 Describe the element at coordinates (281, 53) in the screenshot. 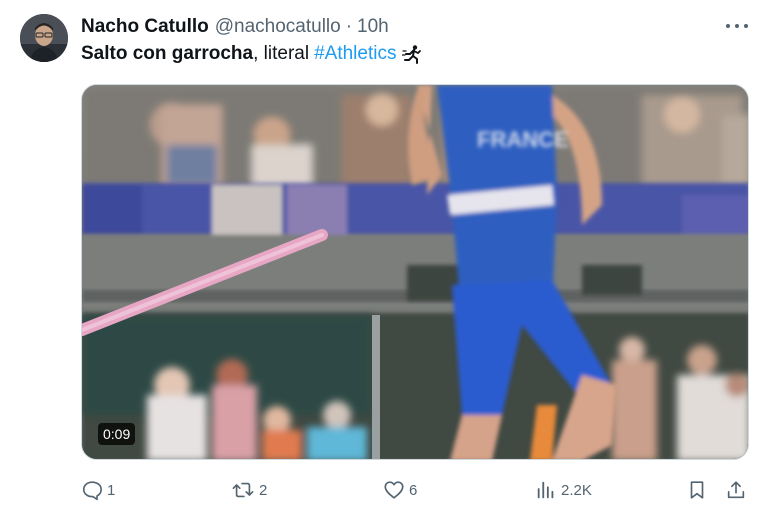

I see `tweet-text-rest: , literal` at that location.